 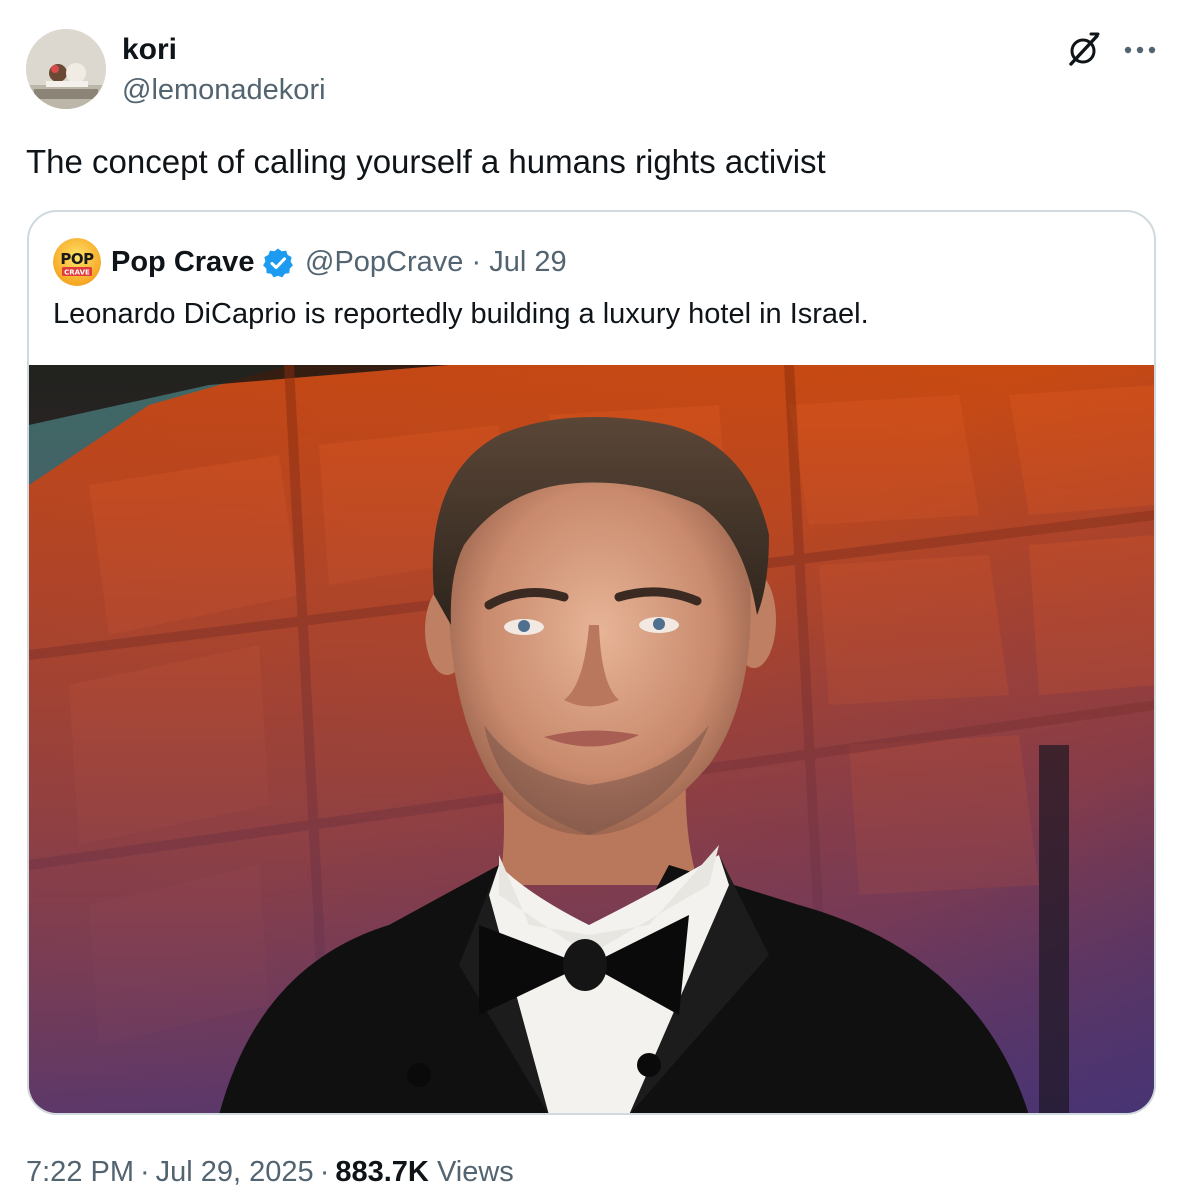 What do you see at coordinates (527, 262) in the screenshot?
I see `quoted-date: Jul 29` at bounding box center [527, 262].